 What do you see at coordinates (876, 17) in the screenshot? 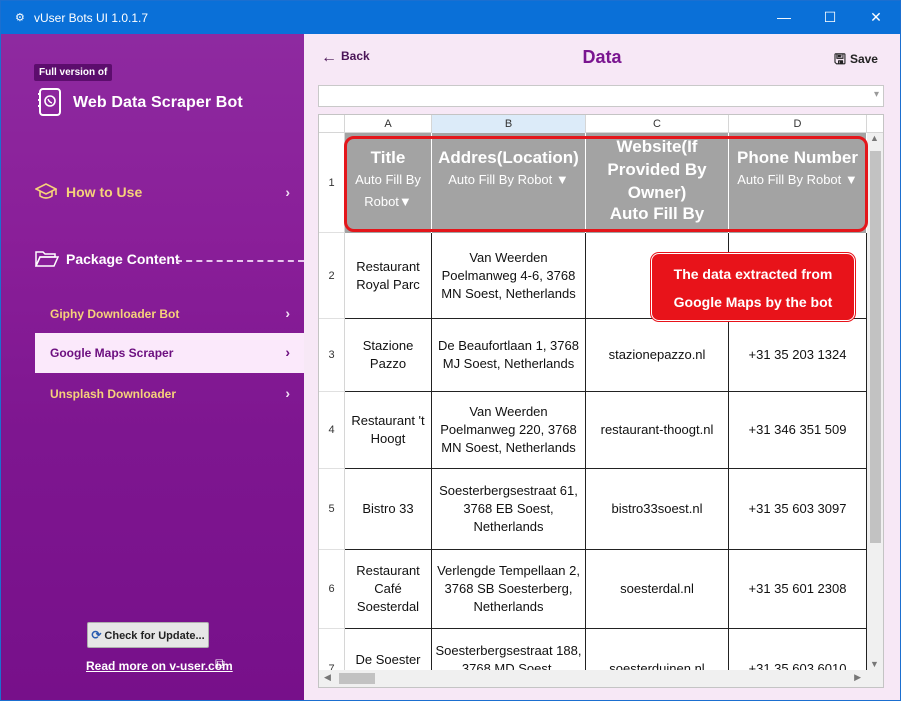
I see `close-button: ✕` at bounding box center [876, 17].